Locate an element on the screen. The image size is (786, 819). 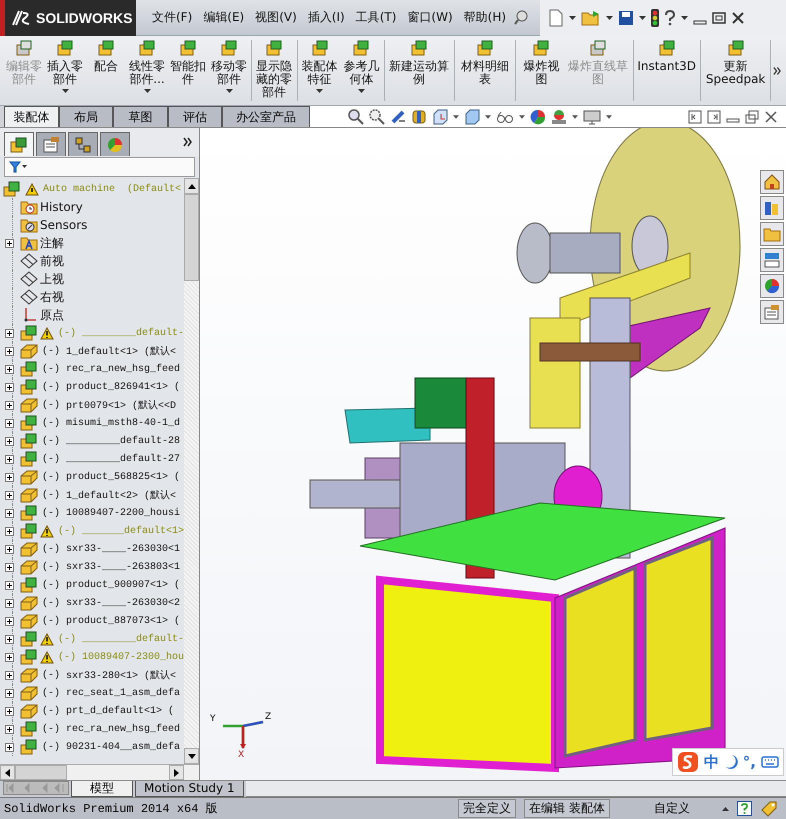
section-view-icon is located at coordinates (419, 116).